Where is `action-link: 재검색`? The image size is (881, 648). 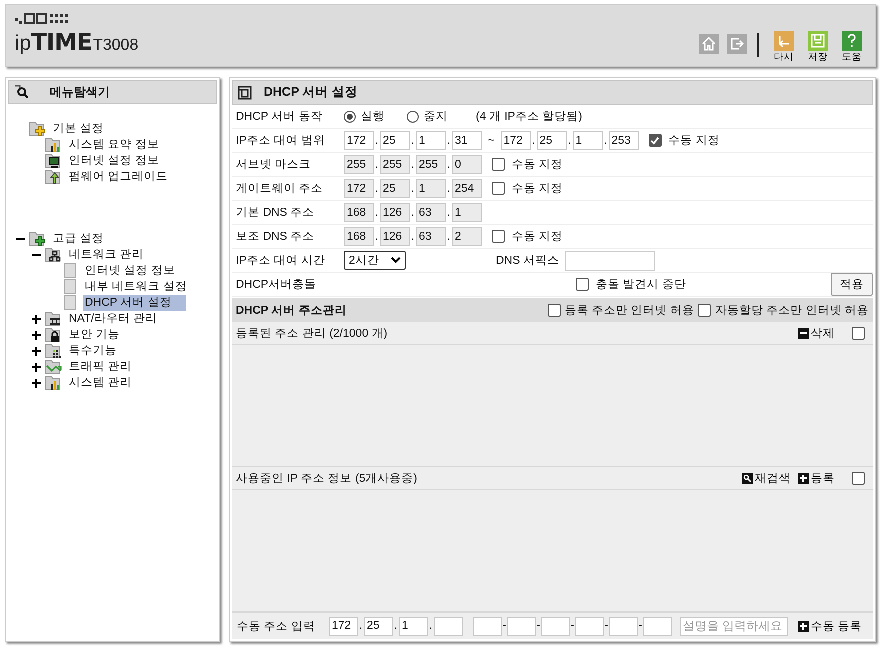 action-link: 재검색 is located at coordinates (766, 478).